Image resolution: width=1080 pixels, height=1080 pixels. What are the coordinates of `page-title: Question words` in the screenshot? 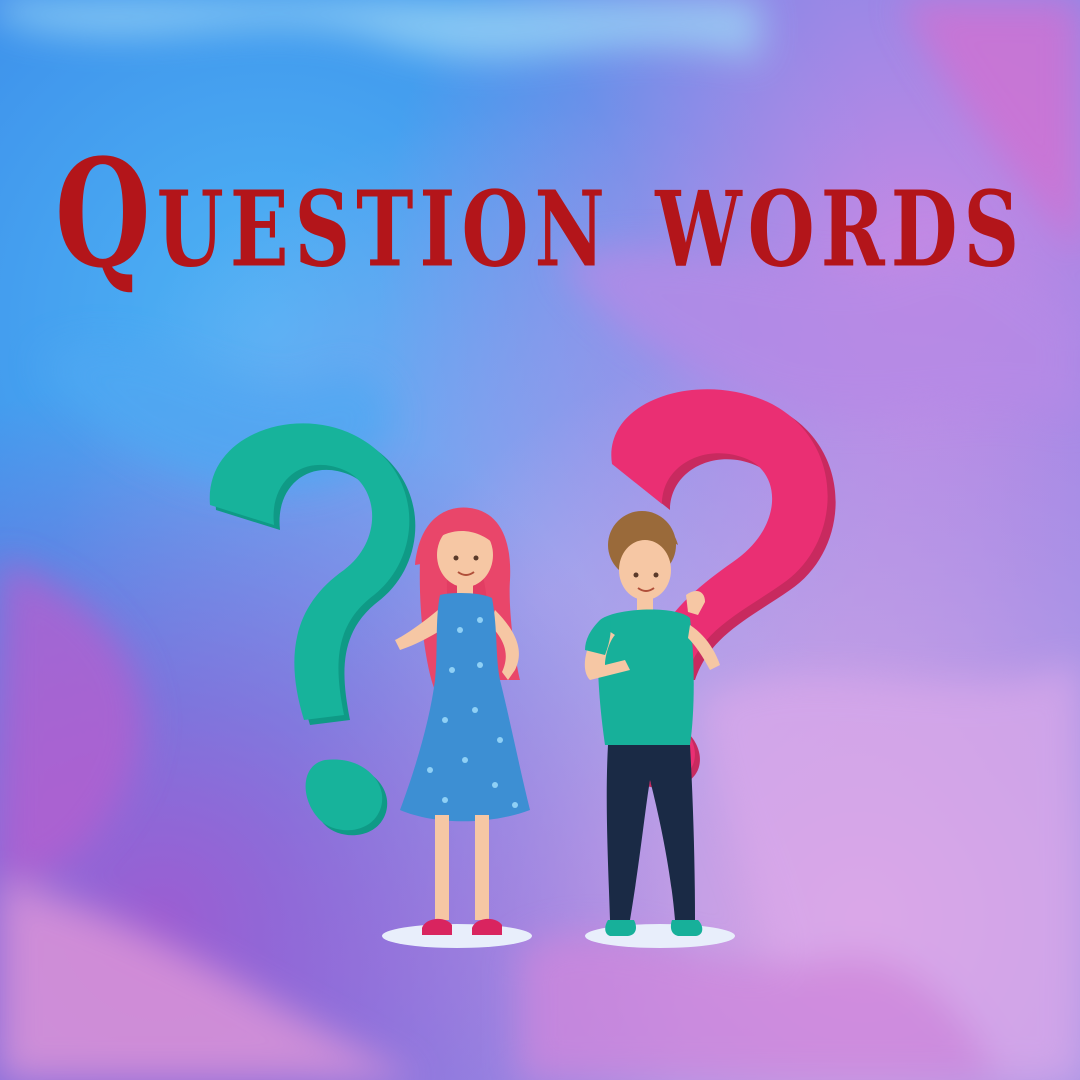 It's located at (540, 213).